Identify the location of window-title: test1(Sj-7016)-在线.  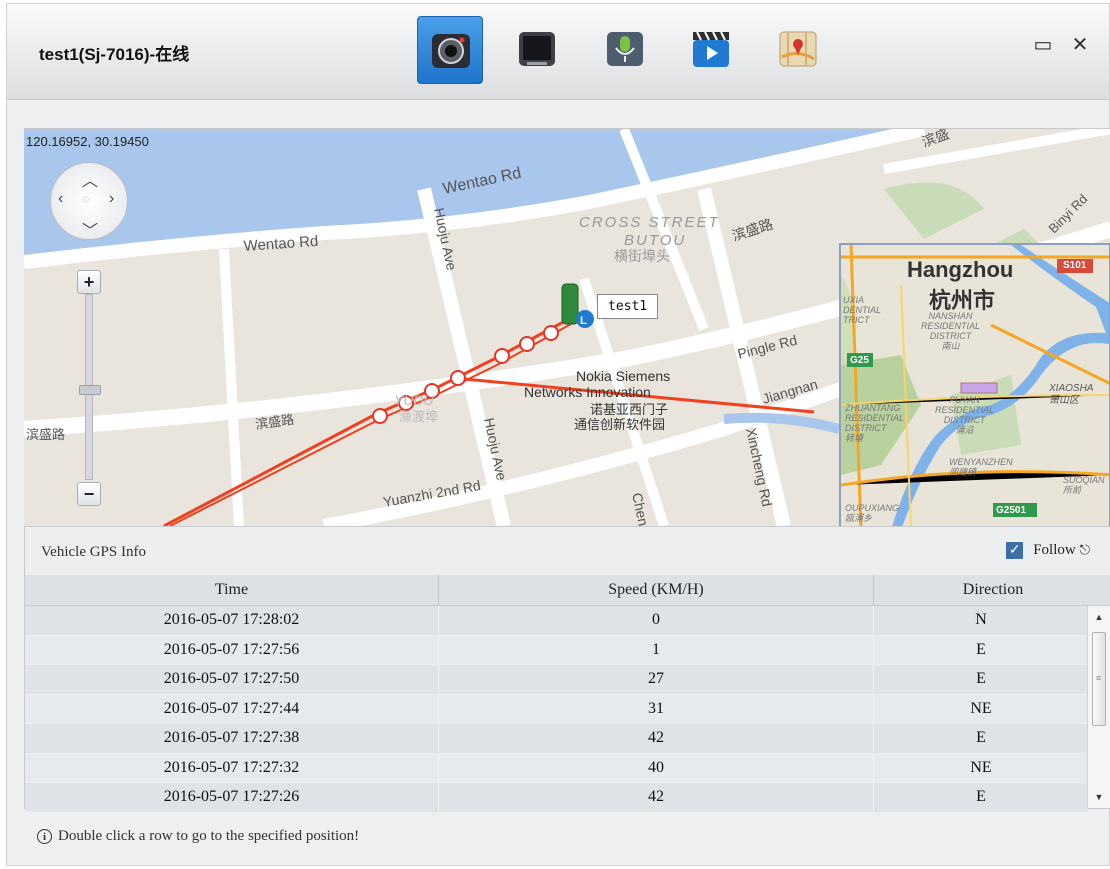
(114, 54).